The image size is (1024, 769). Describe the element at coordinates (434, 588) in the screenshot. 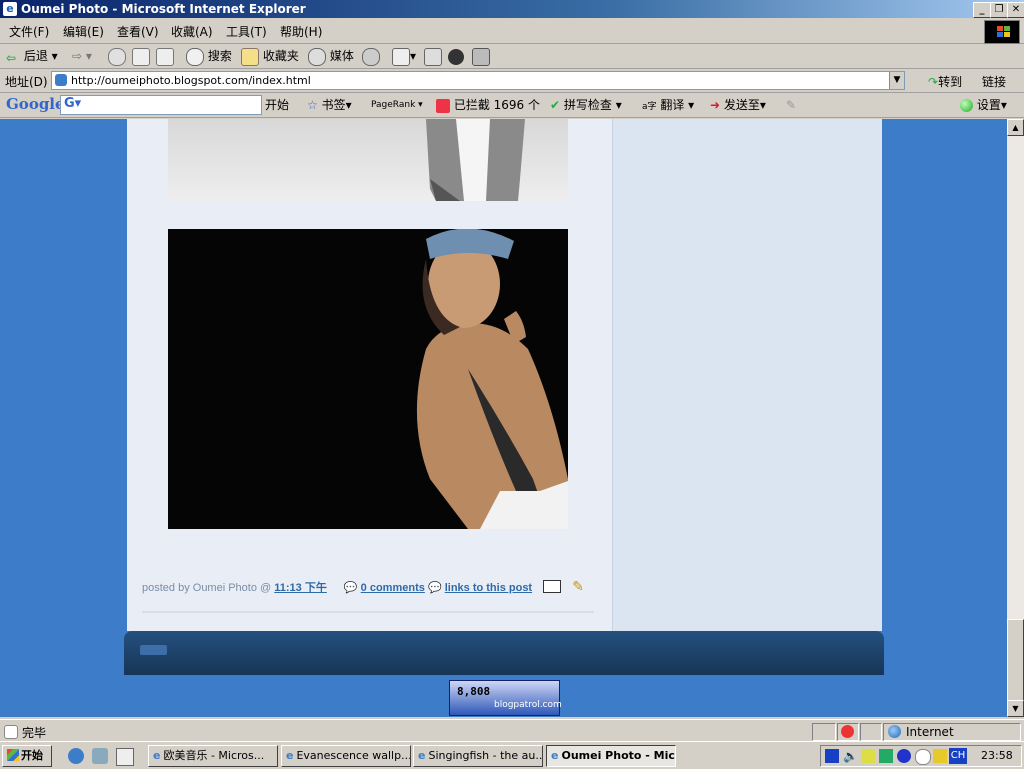

I see `links-icon: 💬` at that location.